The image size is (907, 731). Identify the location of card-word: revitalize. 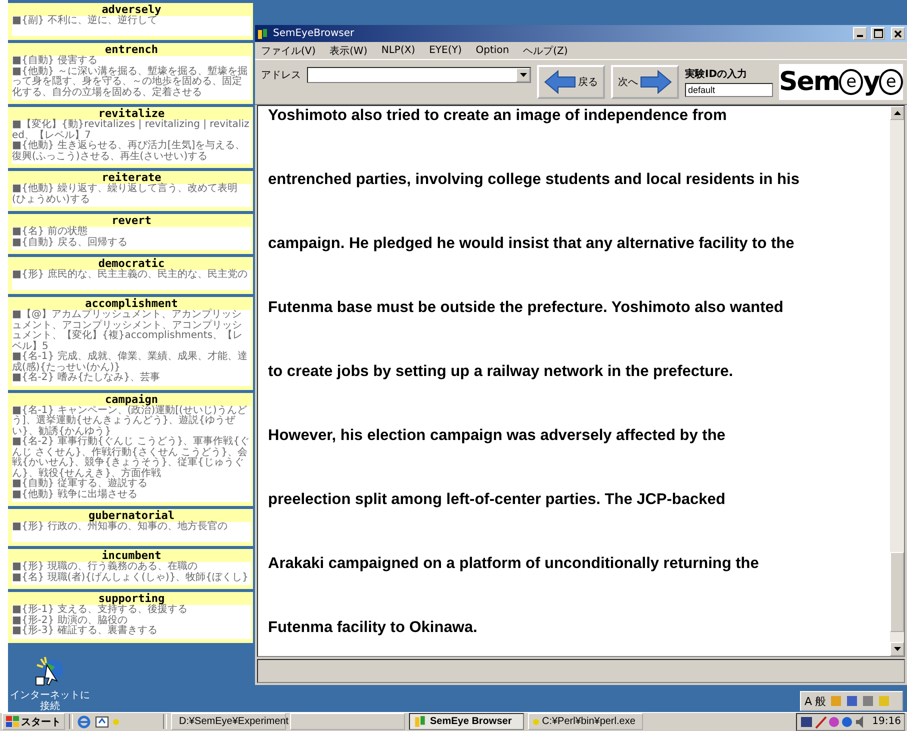
(131, 113).